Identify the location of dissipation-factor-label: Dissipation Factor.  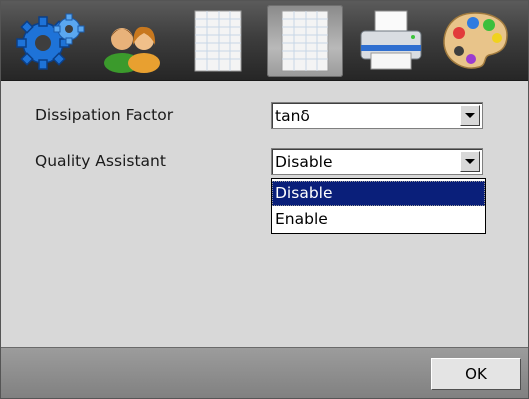
(104, 115).